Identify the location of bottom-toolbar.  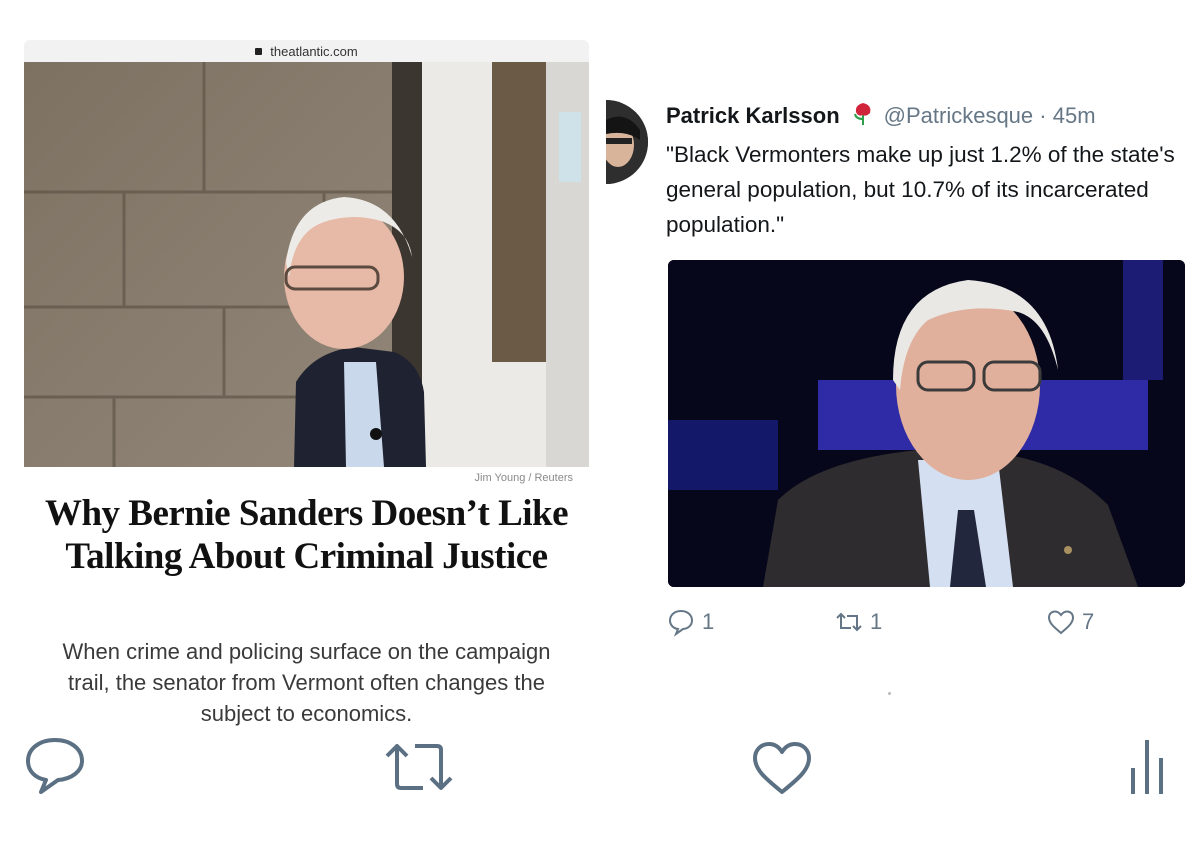
(600, 770).